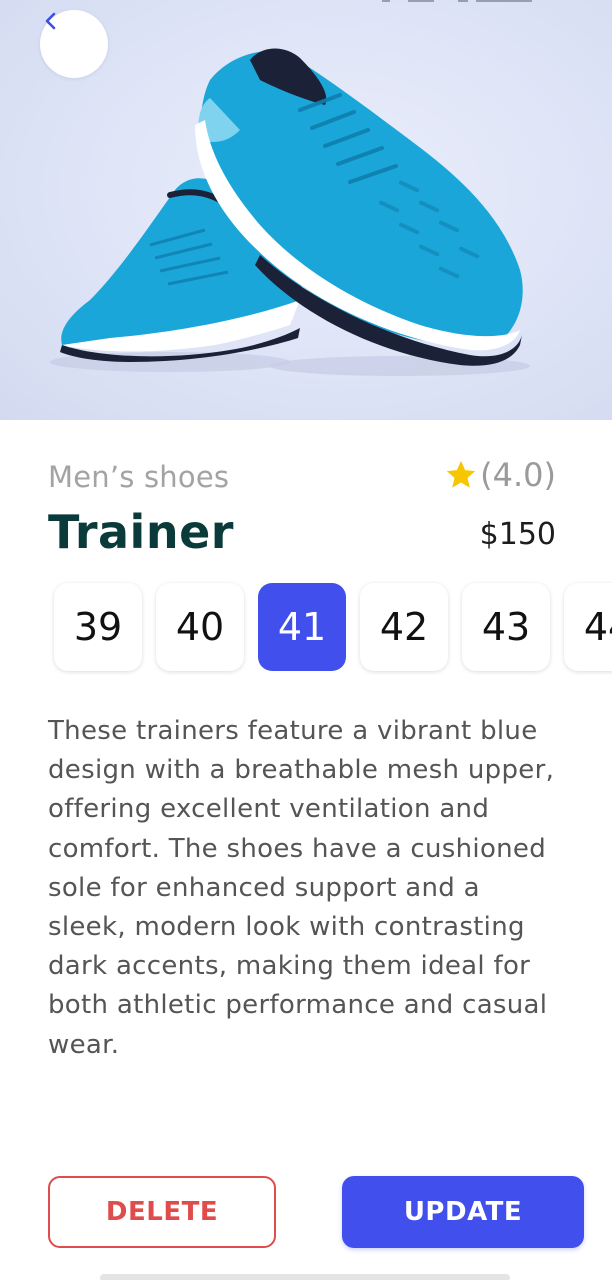 The width and height of the screenshot is (612, 1280). What do you see at coordinates (517, 534) in the screenshot?
I see `product-price: $150` at bounding box center [517, 534].